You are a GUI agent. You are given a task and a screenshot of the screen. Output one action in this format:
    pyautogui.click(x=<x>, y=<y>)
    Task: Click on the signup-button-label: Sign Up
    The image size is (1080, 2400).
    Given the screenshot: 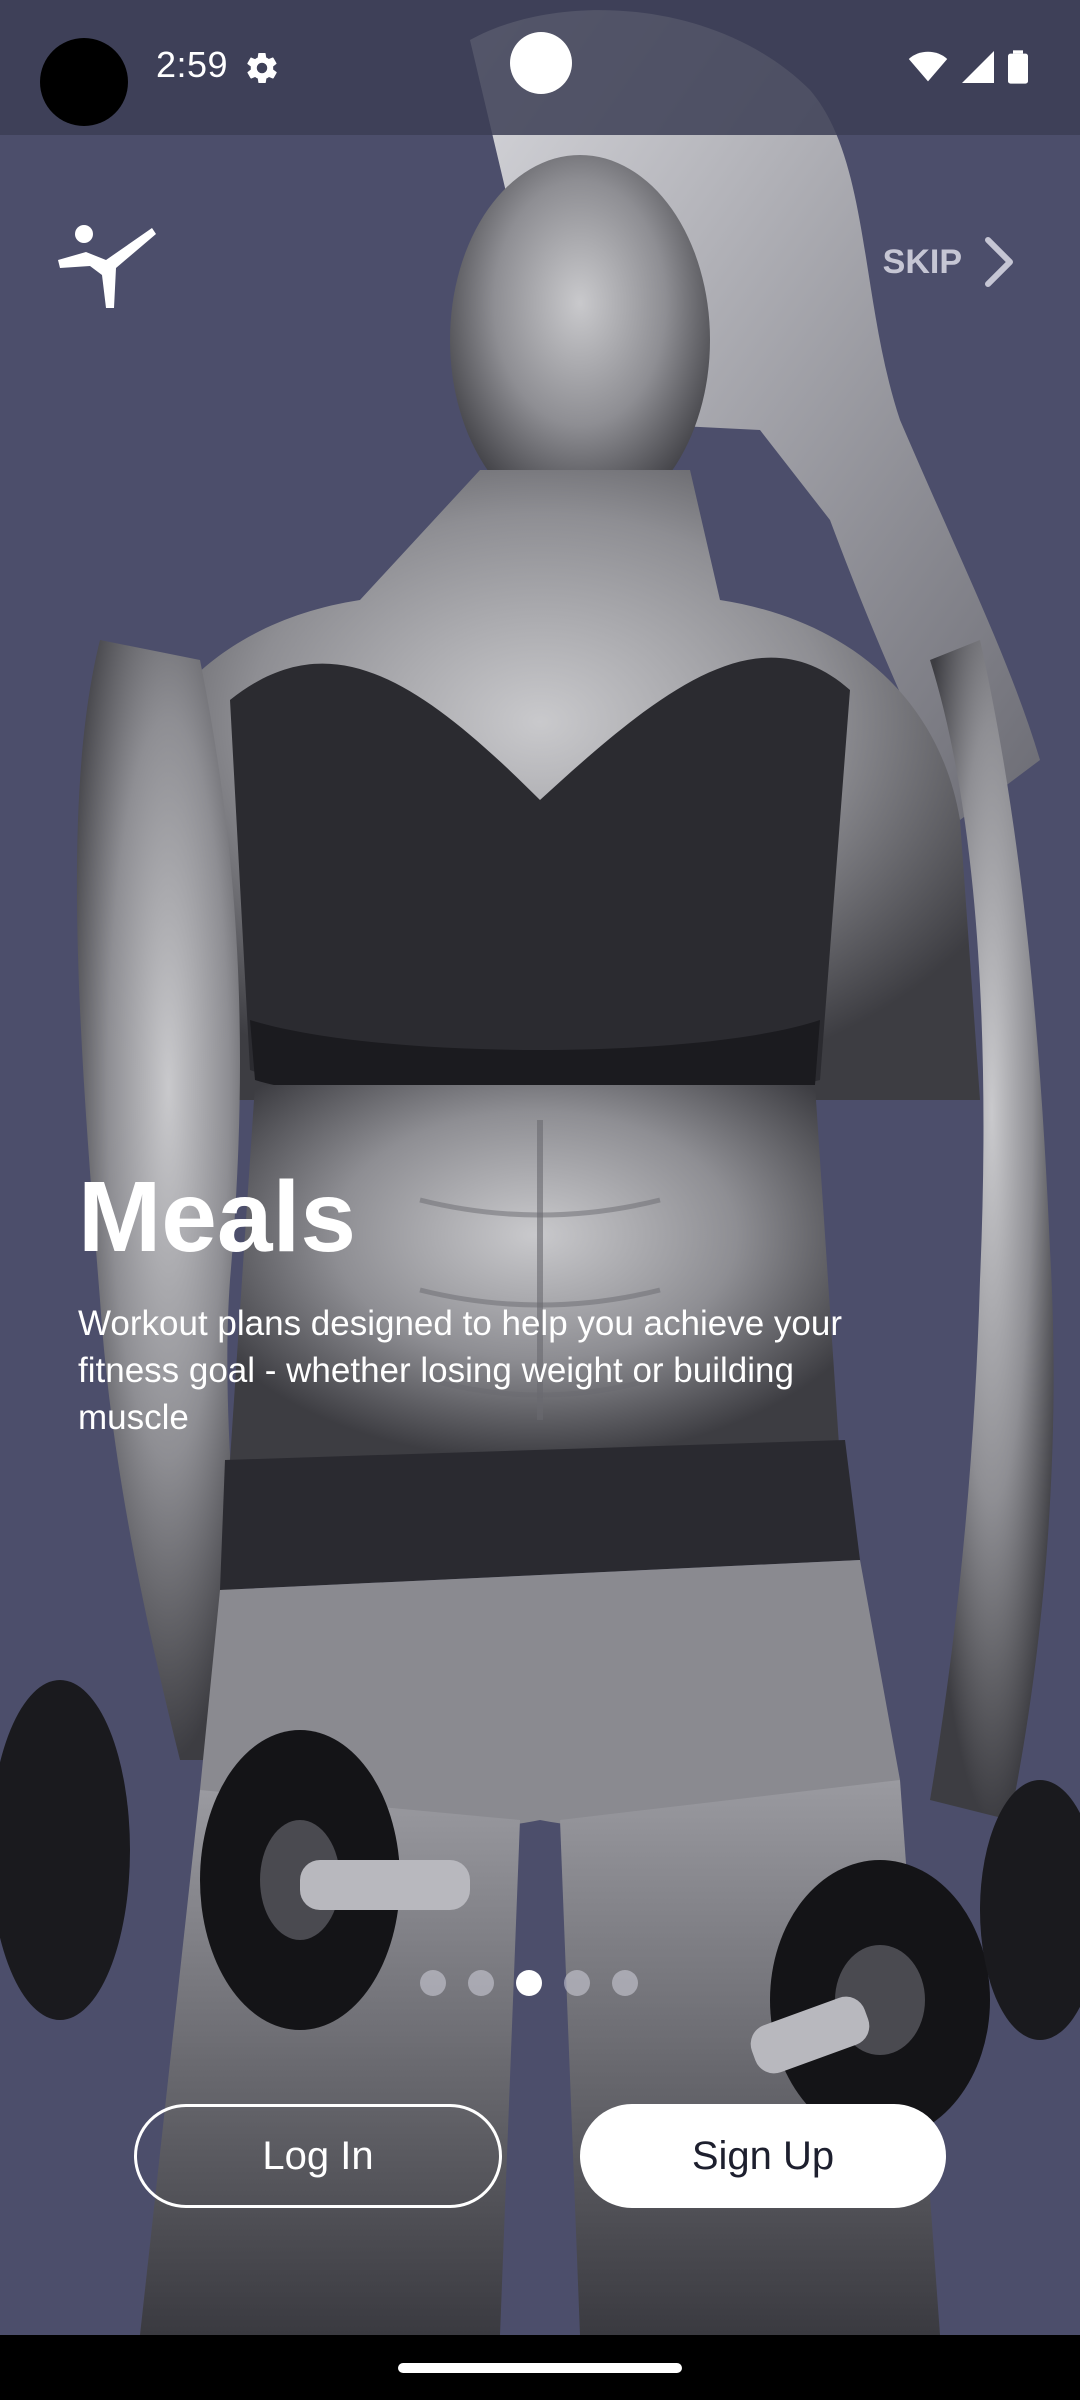 What is the action you would take?
    pyautogui.click(x=763, y=2155)
    